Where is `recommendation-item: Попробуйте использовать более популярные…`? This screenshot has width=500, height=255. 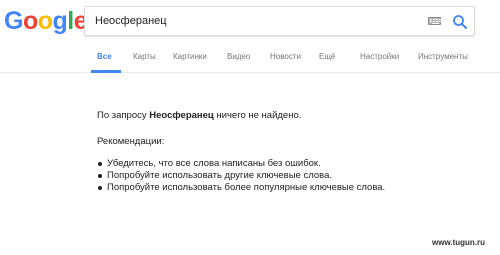 recommendation-item: Попробуйте использовать более популярные… is located at coordinates (241, 188).